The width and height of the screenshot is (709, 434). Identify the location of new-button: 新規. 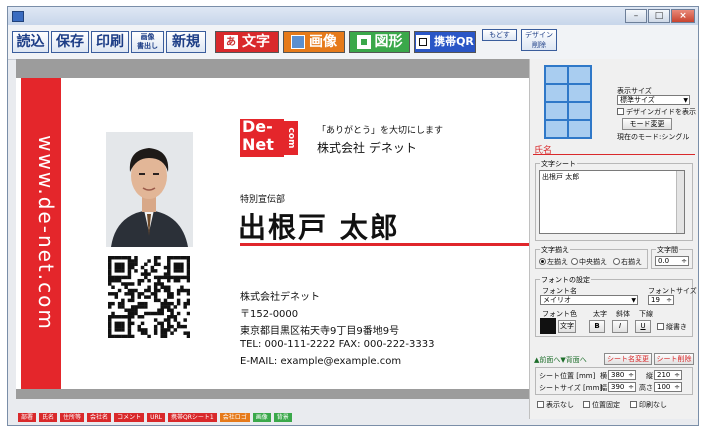
(186, 42).